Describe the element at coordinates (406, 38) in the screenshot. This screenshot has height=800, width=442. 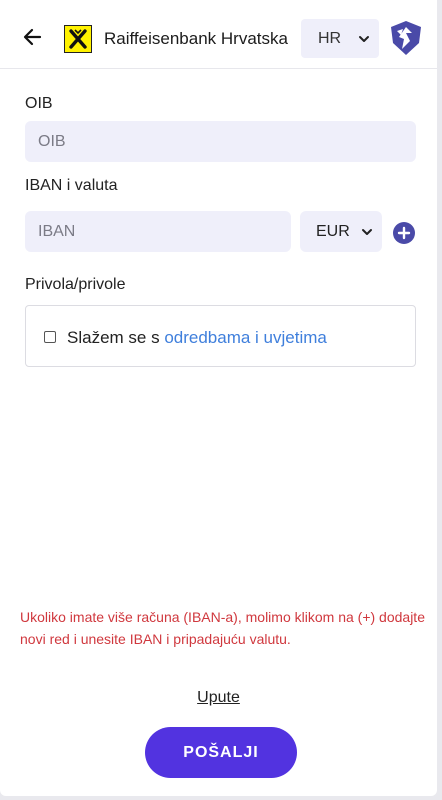
I see `shield-logo-icon` at that location.